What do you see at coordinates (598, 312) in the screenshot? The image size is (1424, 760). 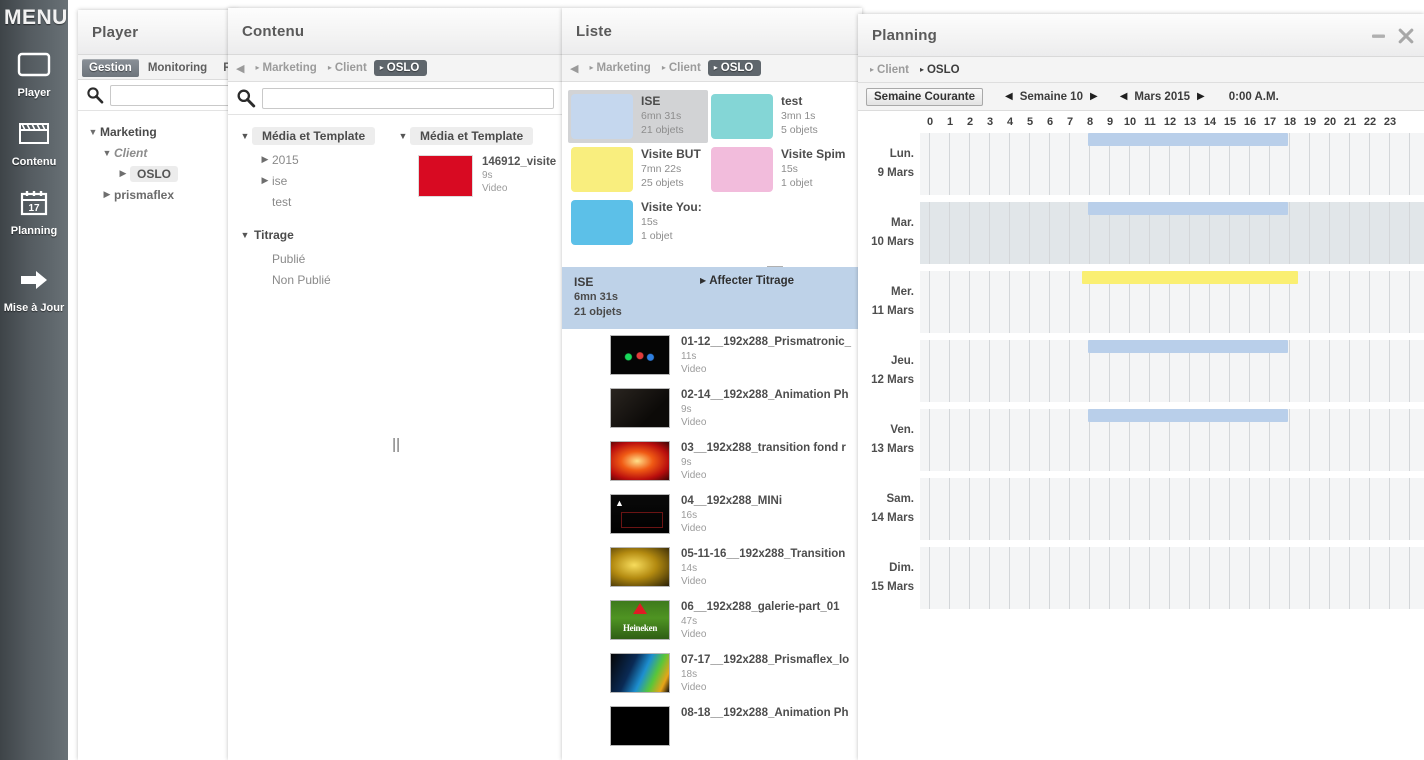 I see `selected-playlist-objects: 21 objets` at bounding box center [598, 312].